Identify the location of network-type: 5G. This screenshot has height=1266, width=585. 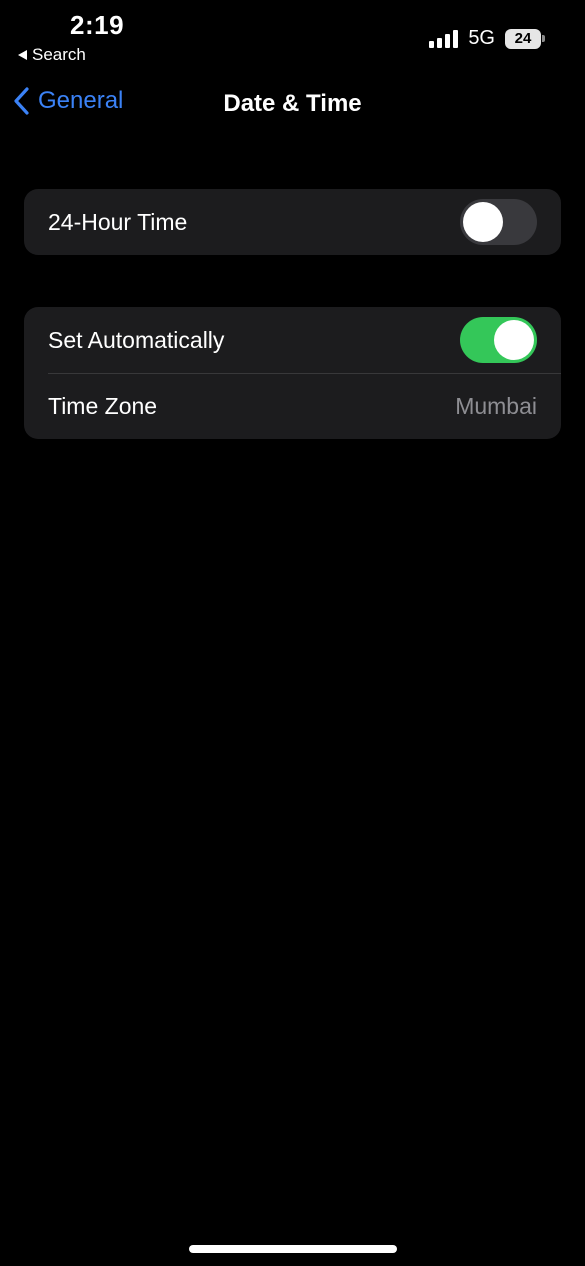
(481, 38).